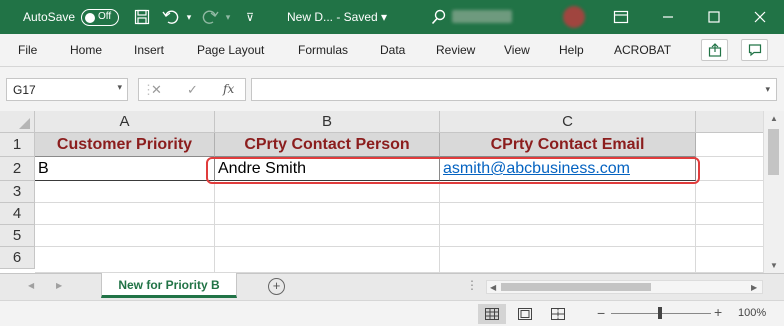 The width and height of the screenshot is (784, 326). Describe the element at coordinates (119, 87) in the screenshot. I see `name-box-dropdown-icon: ▾` at that location.